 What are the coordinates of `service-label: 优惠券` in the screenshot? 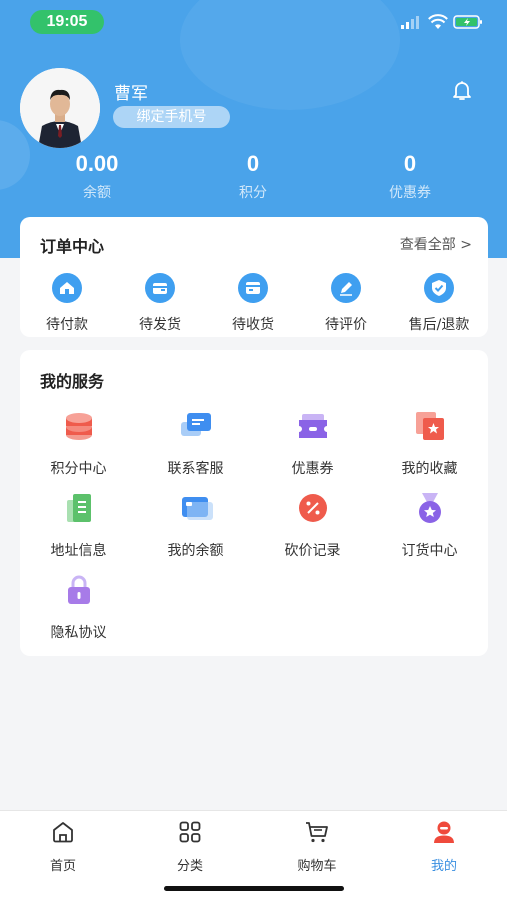 It's located at (312, 469).